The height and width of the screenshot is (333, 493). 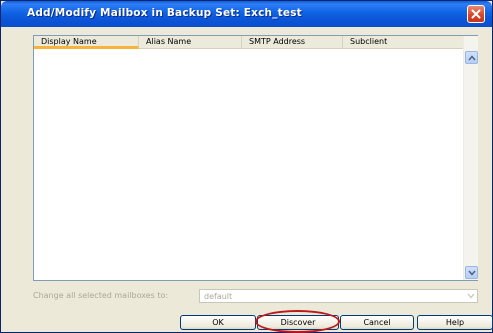 I want to click on close-button, so click(x=476, y=14).